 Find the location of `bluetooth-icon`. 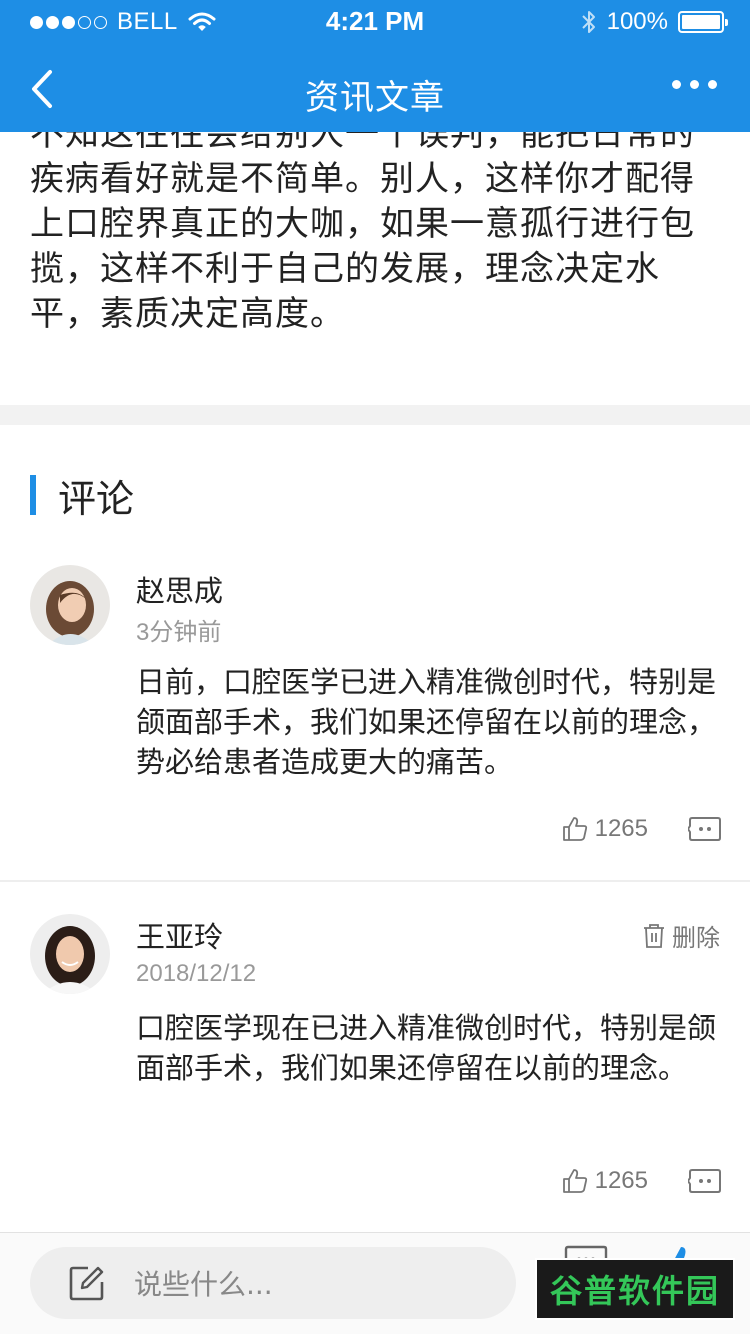

bluetooth-icon is located at coordinates (588, 22).